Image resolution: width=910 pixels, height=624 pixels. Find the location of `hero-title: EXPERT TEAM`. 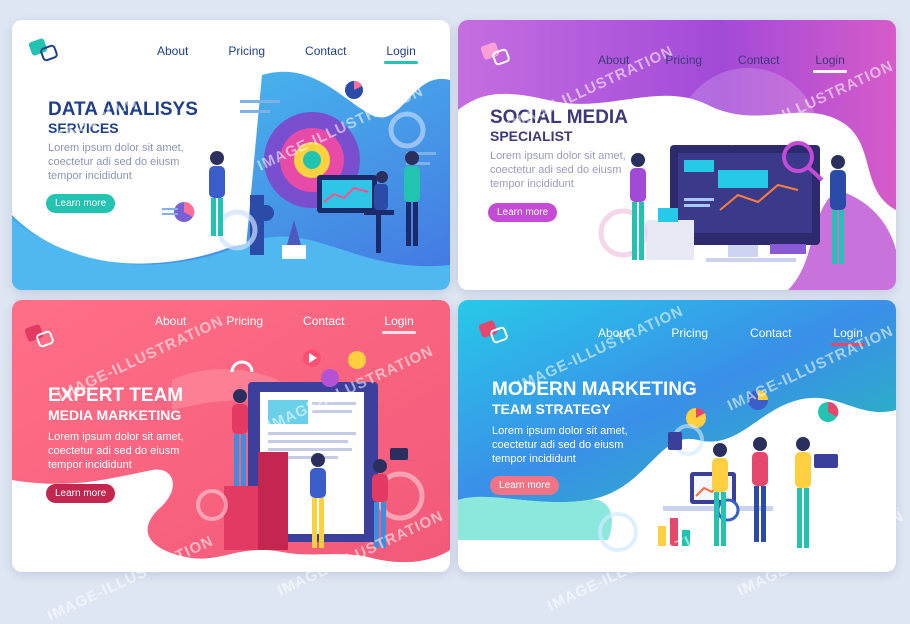

hero-title: EXPERT TEAM is located at coordinates (116, 395).